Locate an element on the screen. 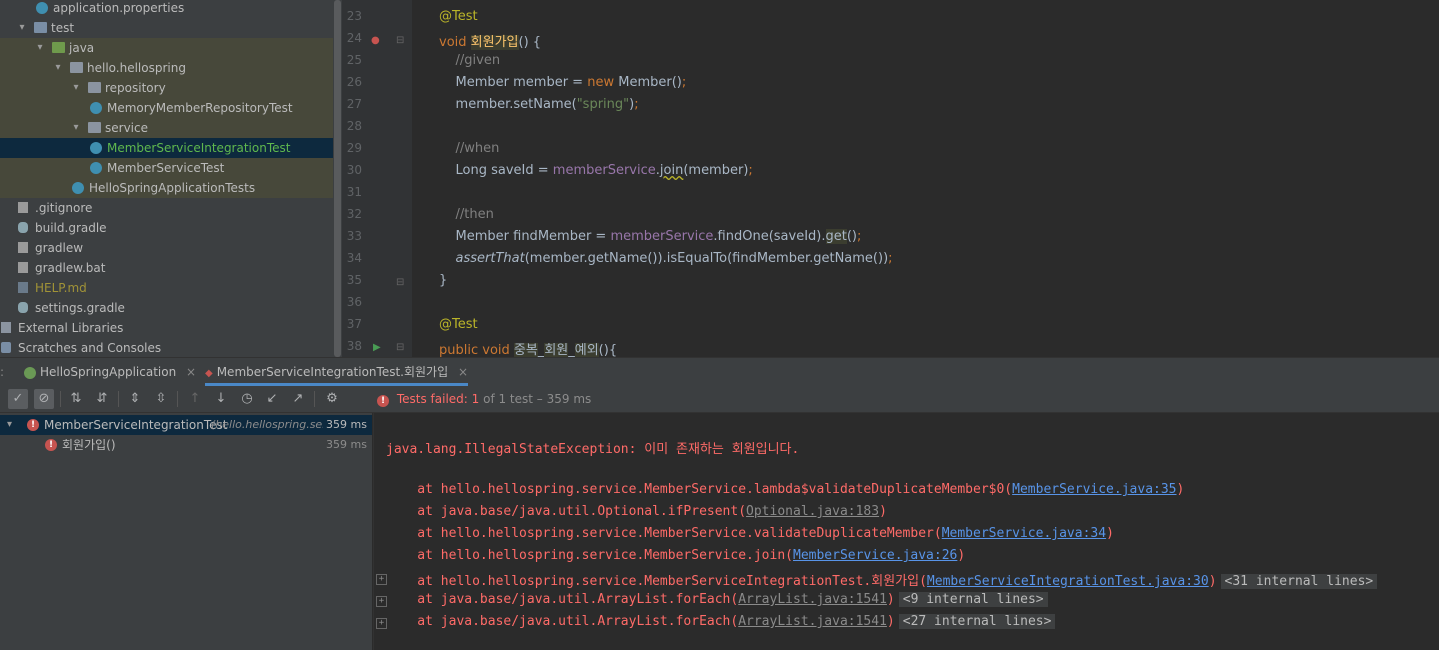 The width and height of the screenshot is (1439, 650). sort-alpha-icon: ⇅ is located at coordinates (76, 399).